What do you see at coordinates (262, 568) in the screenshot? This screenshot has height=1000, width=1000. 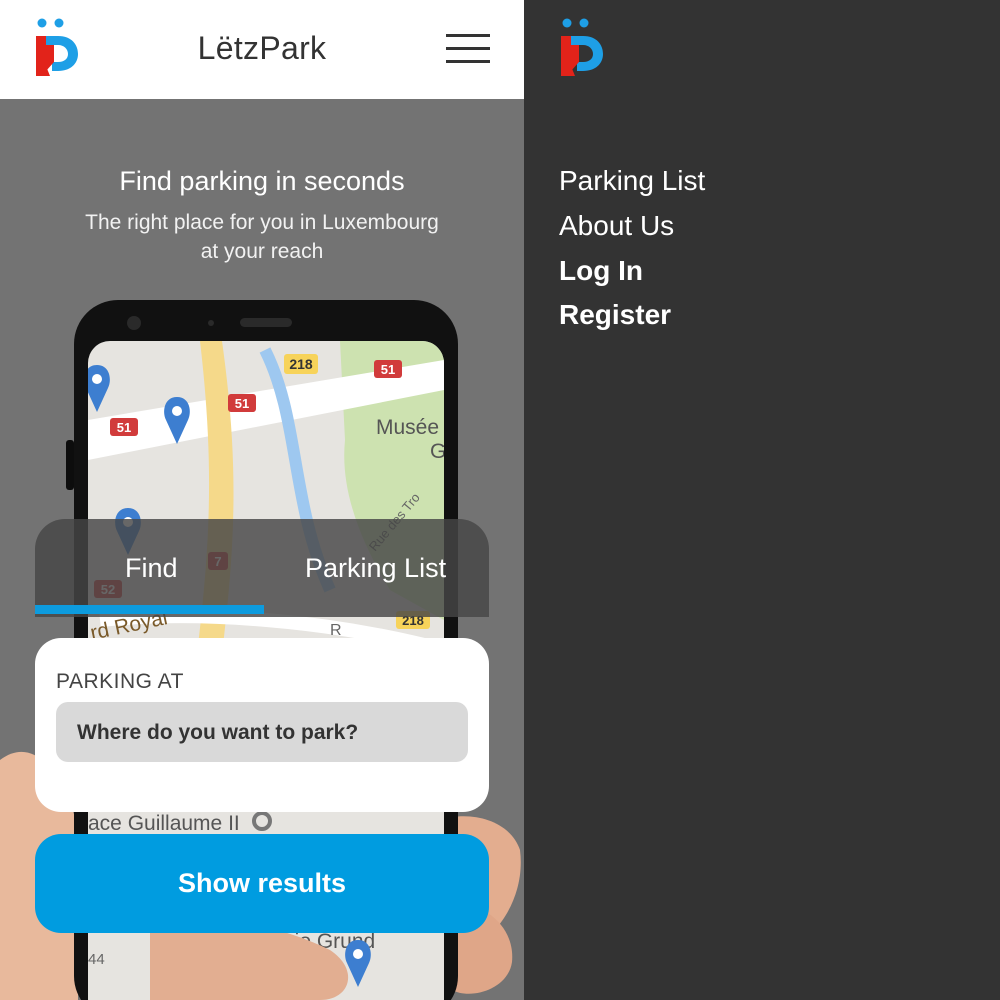 I see `search-tabs: Find Parking List` at bounding box center [262, 568].